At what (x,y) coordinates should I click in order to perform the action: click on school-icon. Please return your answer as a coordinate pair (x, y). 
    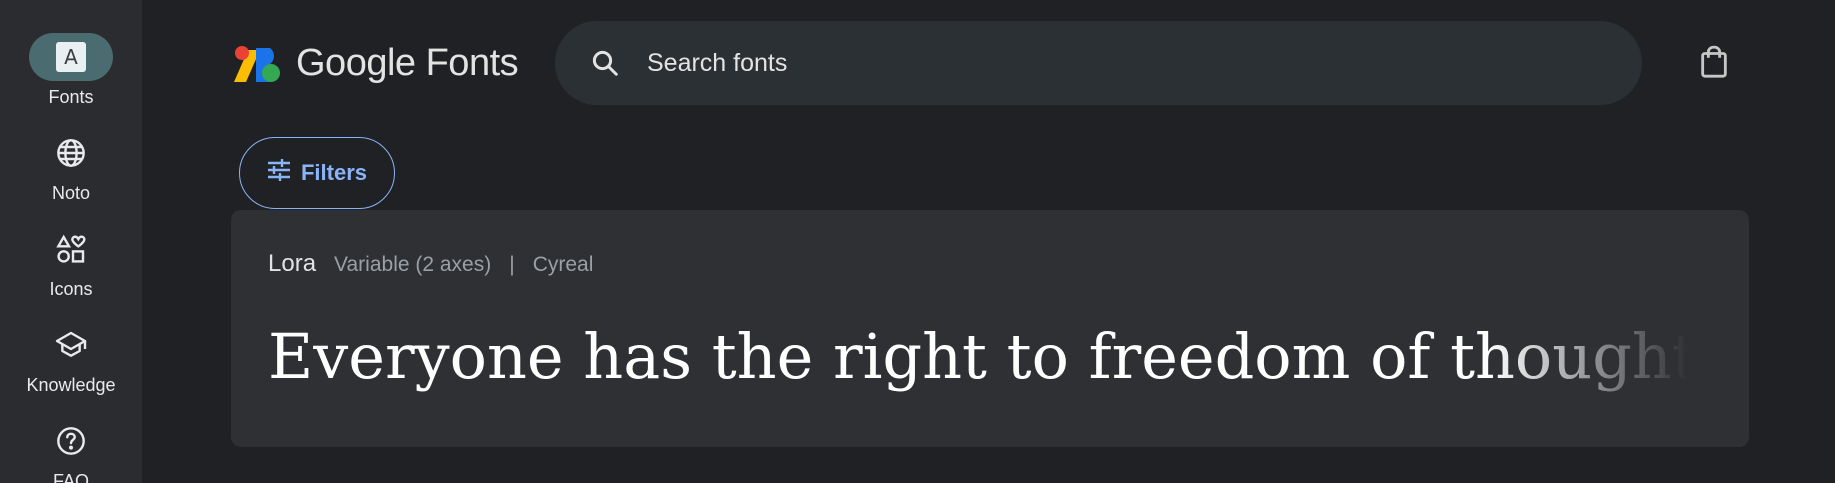
    Looking at the image, I should click on (71, 345).